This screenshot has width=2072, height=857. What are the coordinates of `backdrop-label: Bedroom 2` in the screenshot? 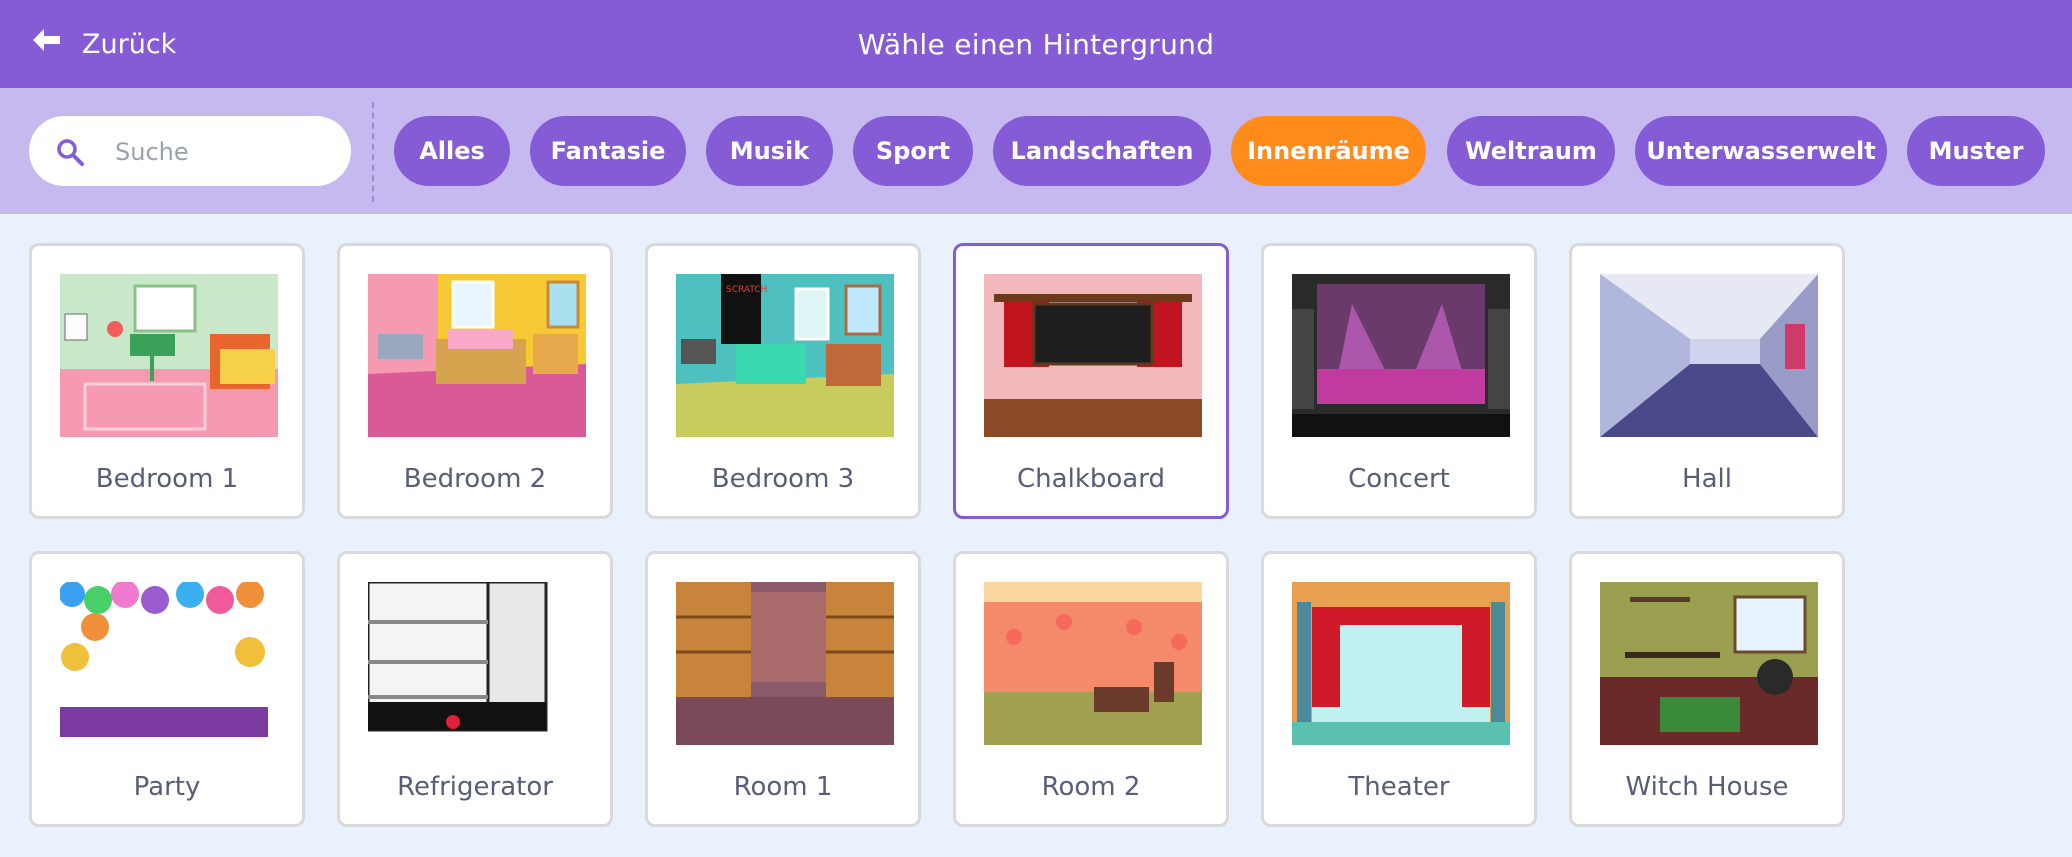 It's located at (475, 479).